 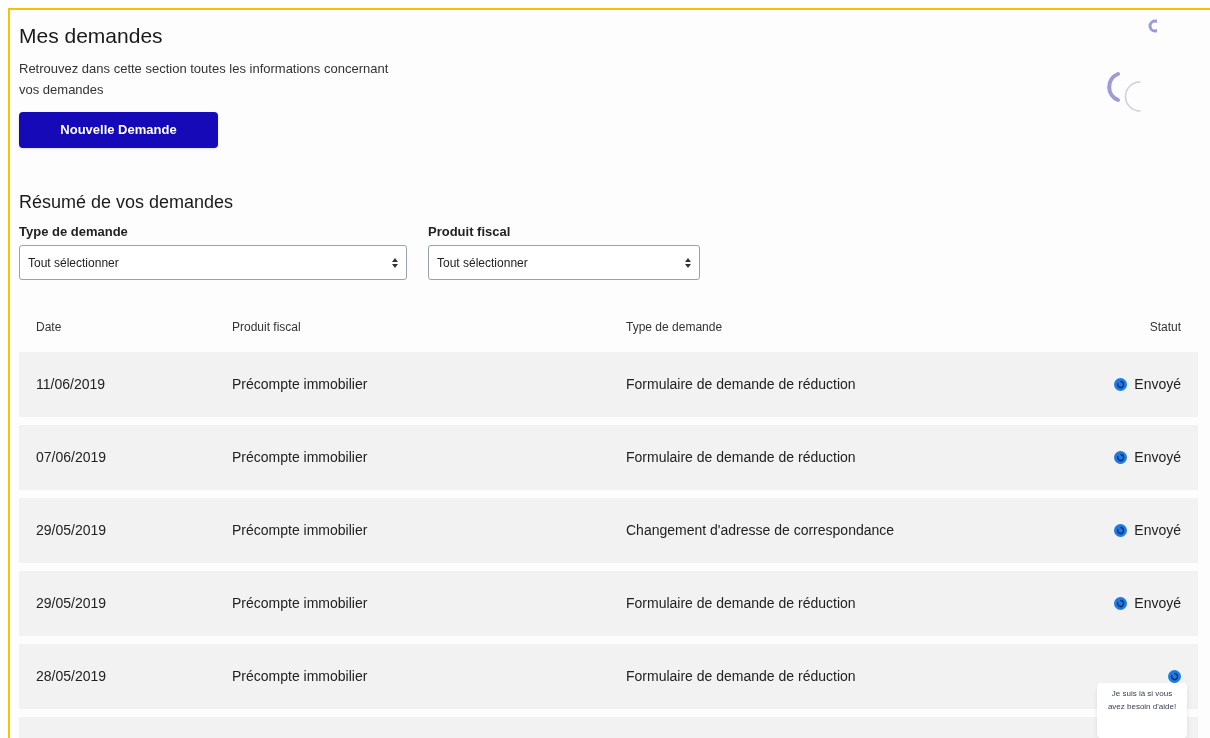 I want to click on filter-label: Produit fiscal, so click(x=470, y=232).